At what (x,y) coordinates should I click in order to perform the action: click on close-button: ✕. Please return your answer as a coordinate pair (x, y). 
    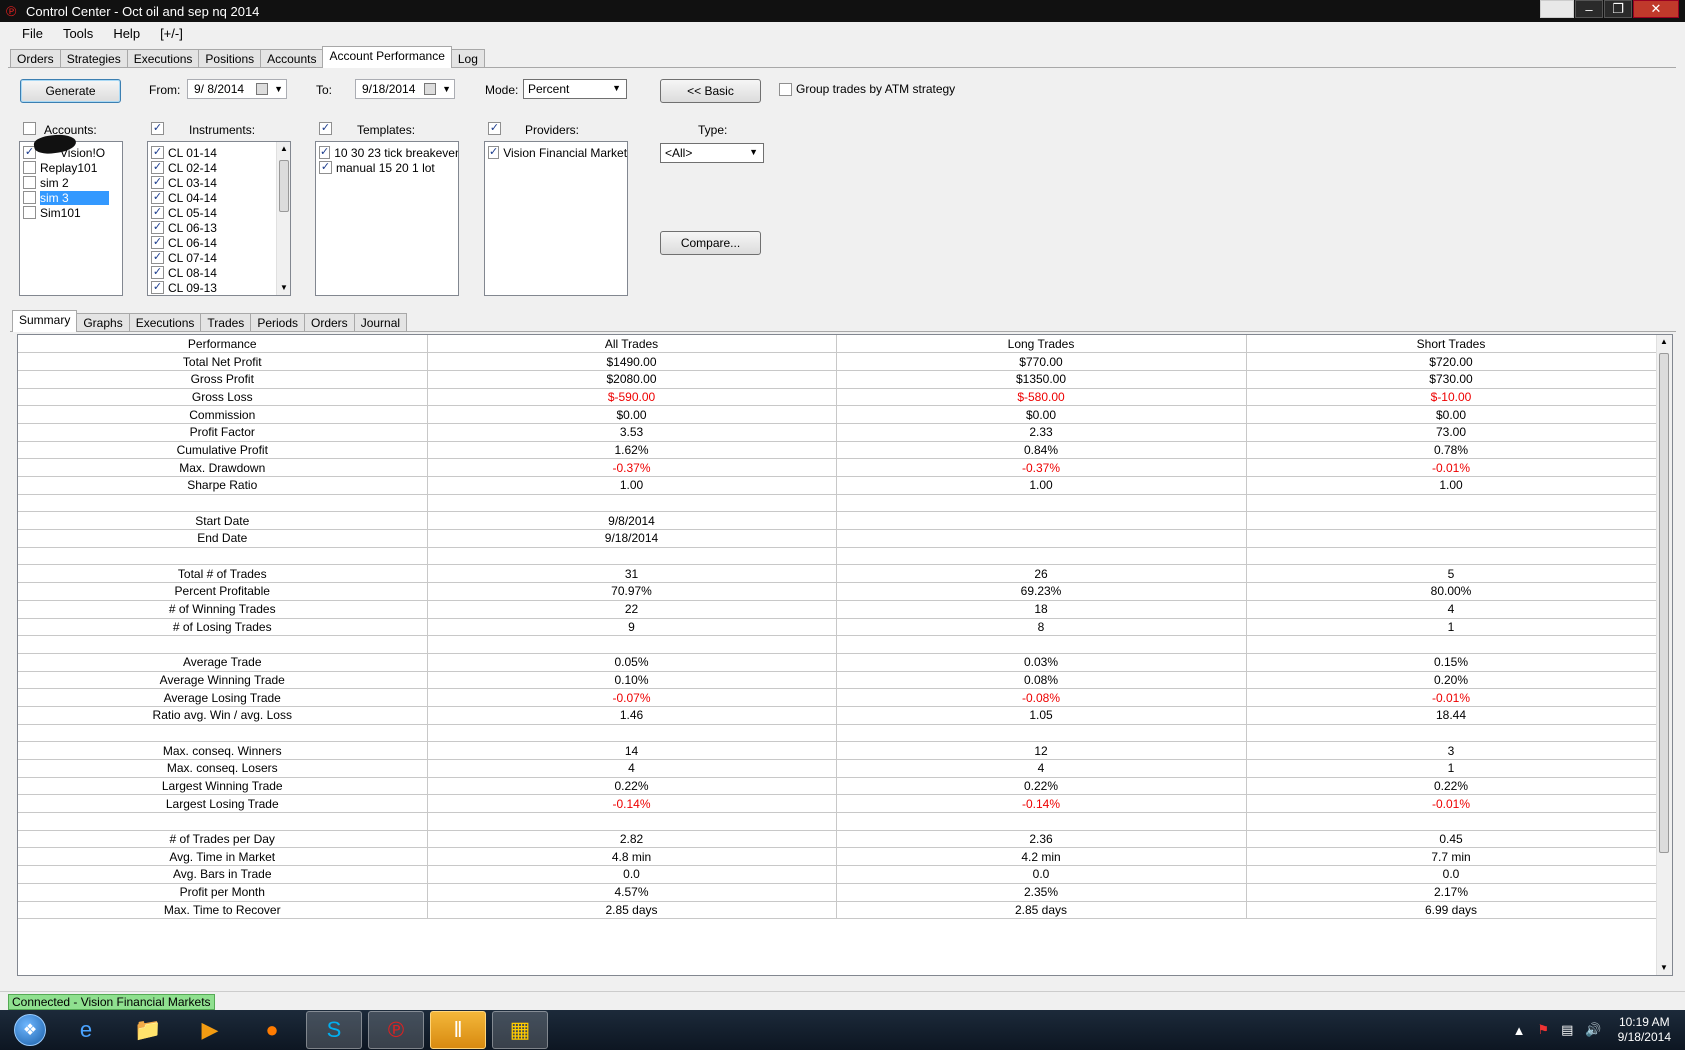
    Looking at the image, I should click on (1656, 9).